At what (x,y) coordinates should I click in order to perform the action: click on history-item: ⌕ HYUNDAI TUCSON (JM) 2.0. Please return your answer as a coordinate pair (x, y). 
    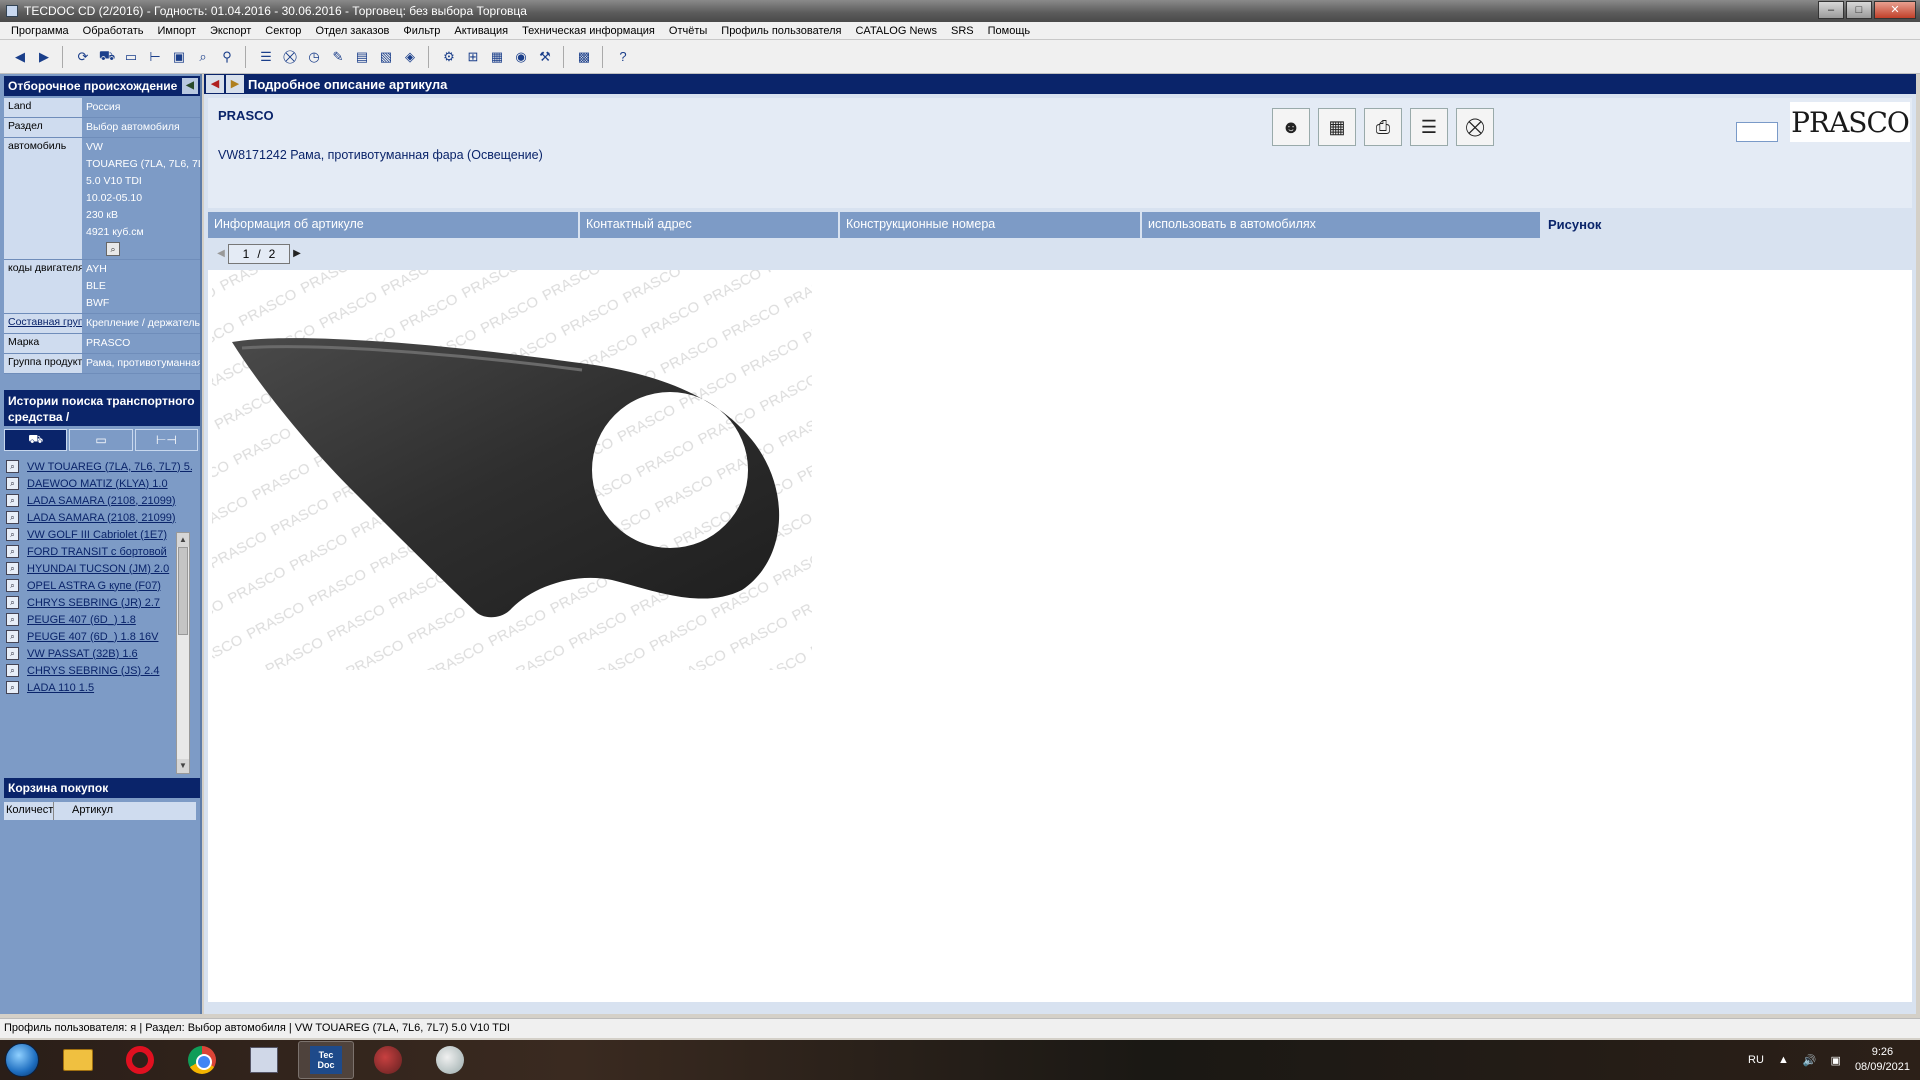
    Looking at the image, I should click on (99, 568).